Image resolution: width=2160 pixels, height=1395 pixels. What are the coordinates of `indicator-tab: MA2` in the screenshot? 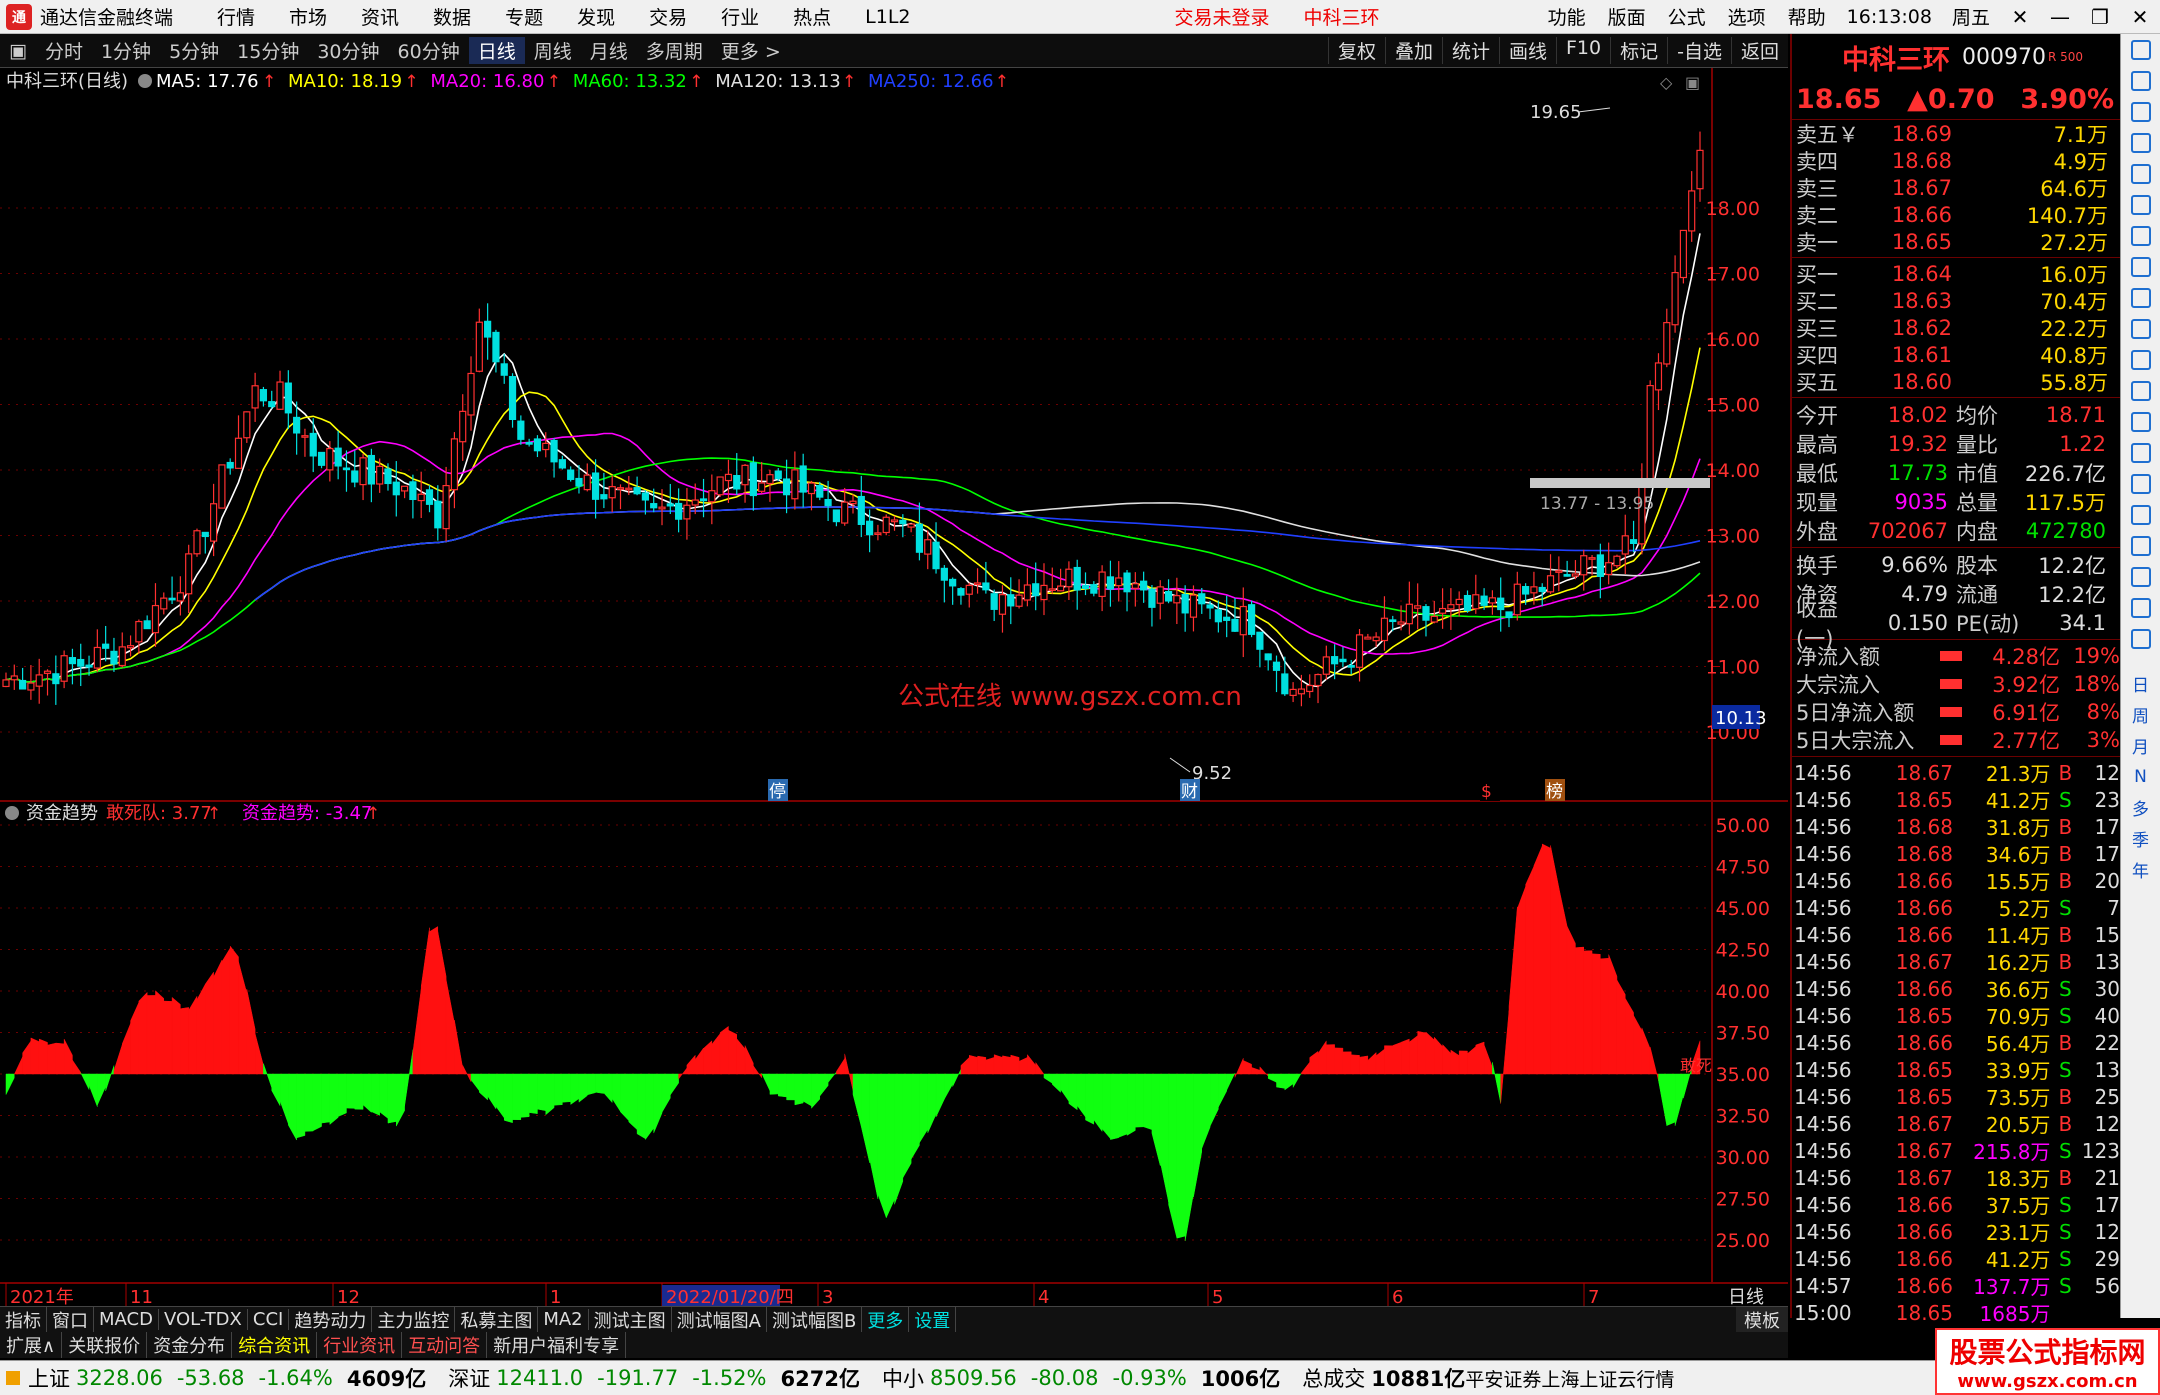 It's located at (563, 1319).